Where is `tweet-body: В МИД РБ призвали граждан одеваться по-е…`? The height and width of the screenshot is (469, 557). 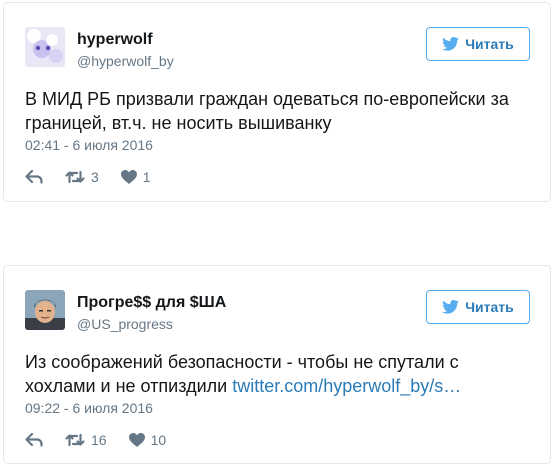 tweet-body: В МИД РБ призвали граждан одеваться по-е… is located at coordinates (267, 111).